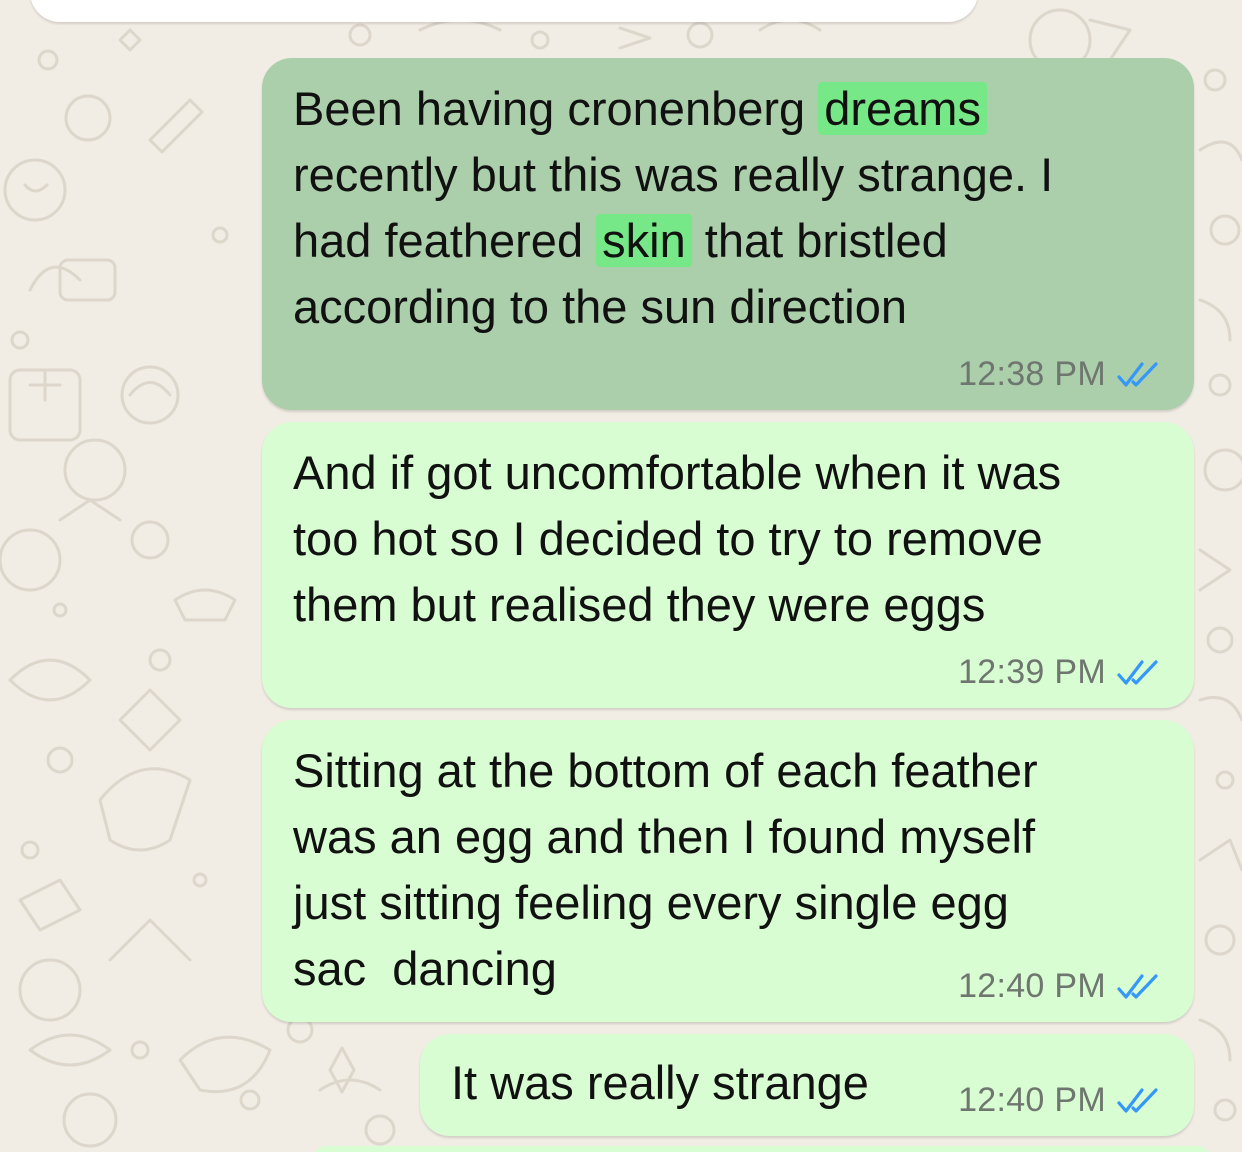  What do you see at coordinates (807, 1085) in the screenshot?
I see `message-bubble-4: It was really strange 12:40 PM` at bounding box center [807, 1085].